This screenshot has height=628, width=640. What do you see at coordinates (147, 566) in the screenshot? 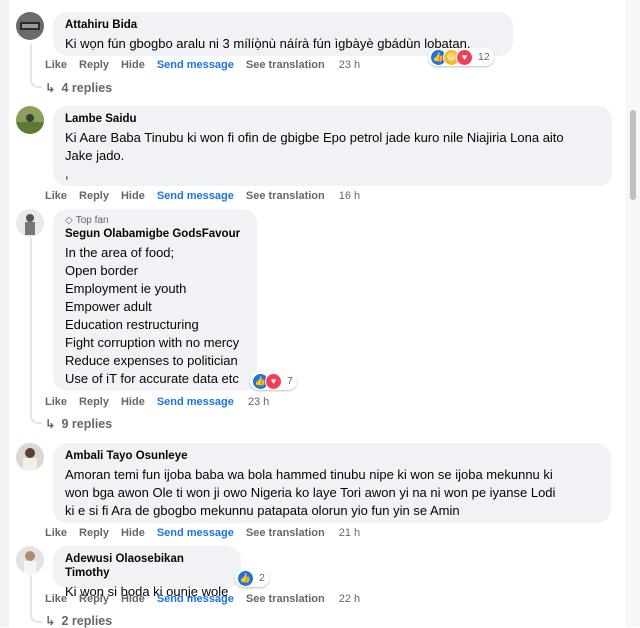
I see `comment-author: Adewusi Olaosebikan Timothy` at bounding box center [147, 566].